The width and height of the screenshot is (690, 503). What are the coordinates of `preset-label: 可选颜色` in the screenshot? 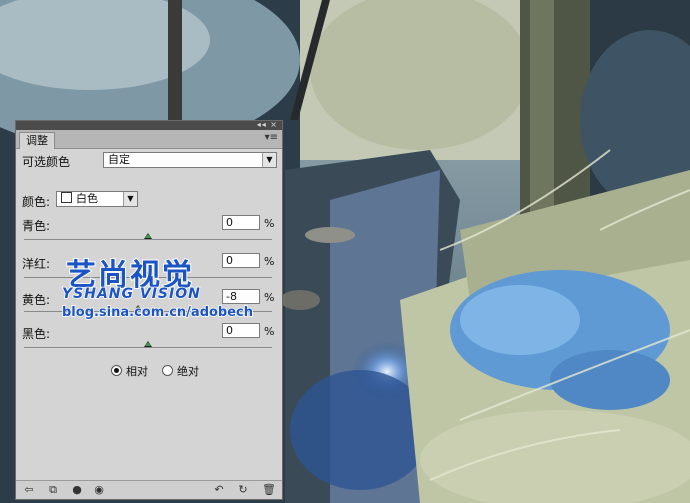 It's located at (46, 162).